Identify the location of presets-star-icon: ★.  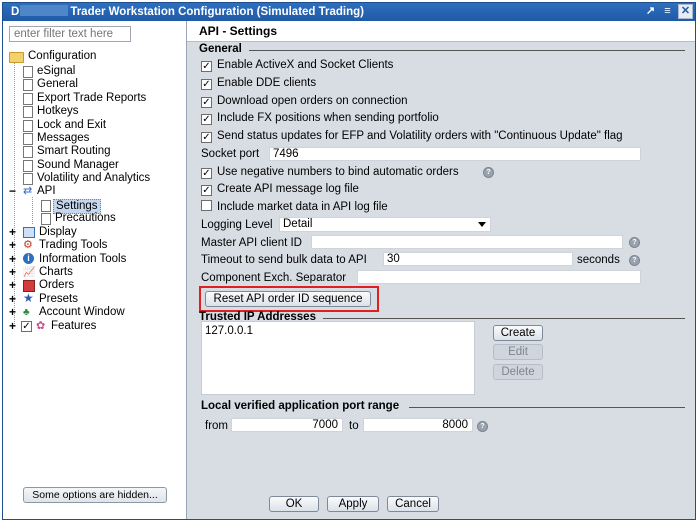
(28, 298).